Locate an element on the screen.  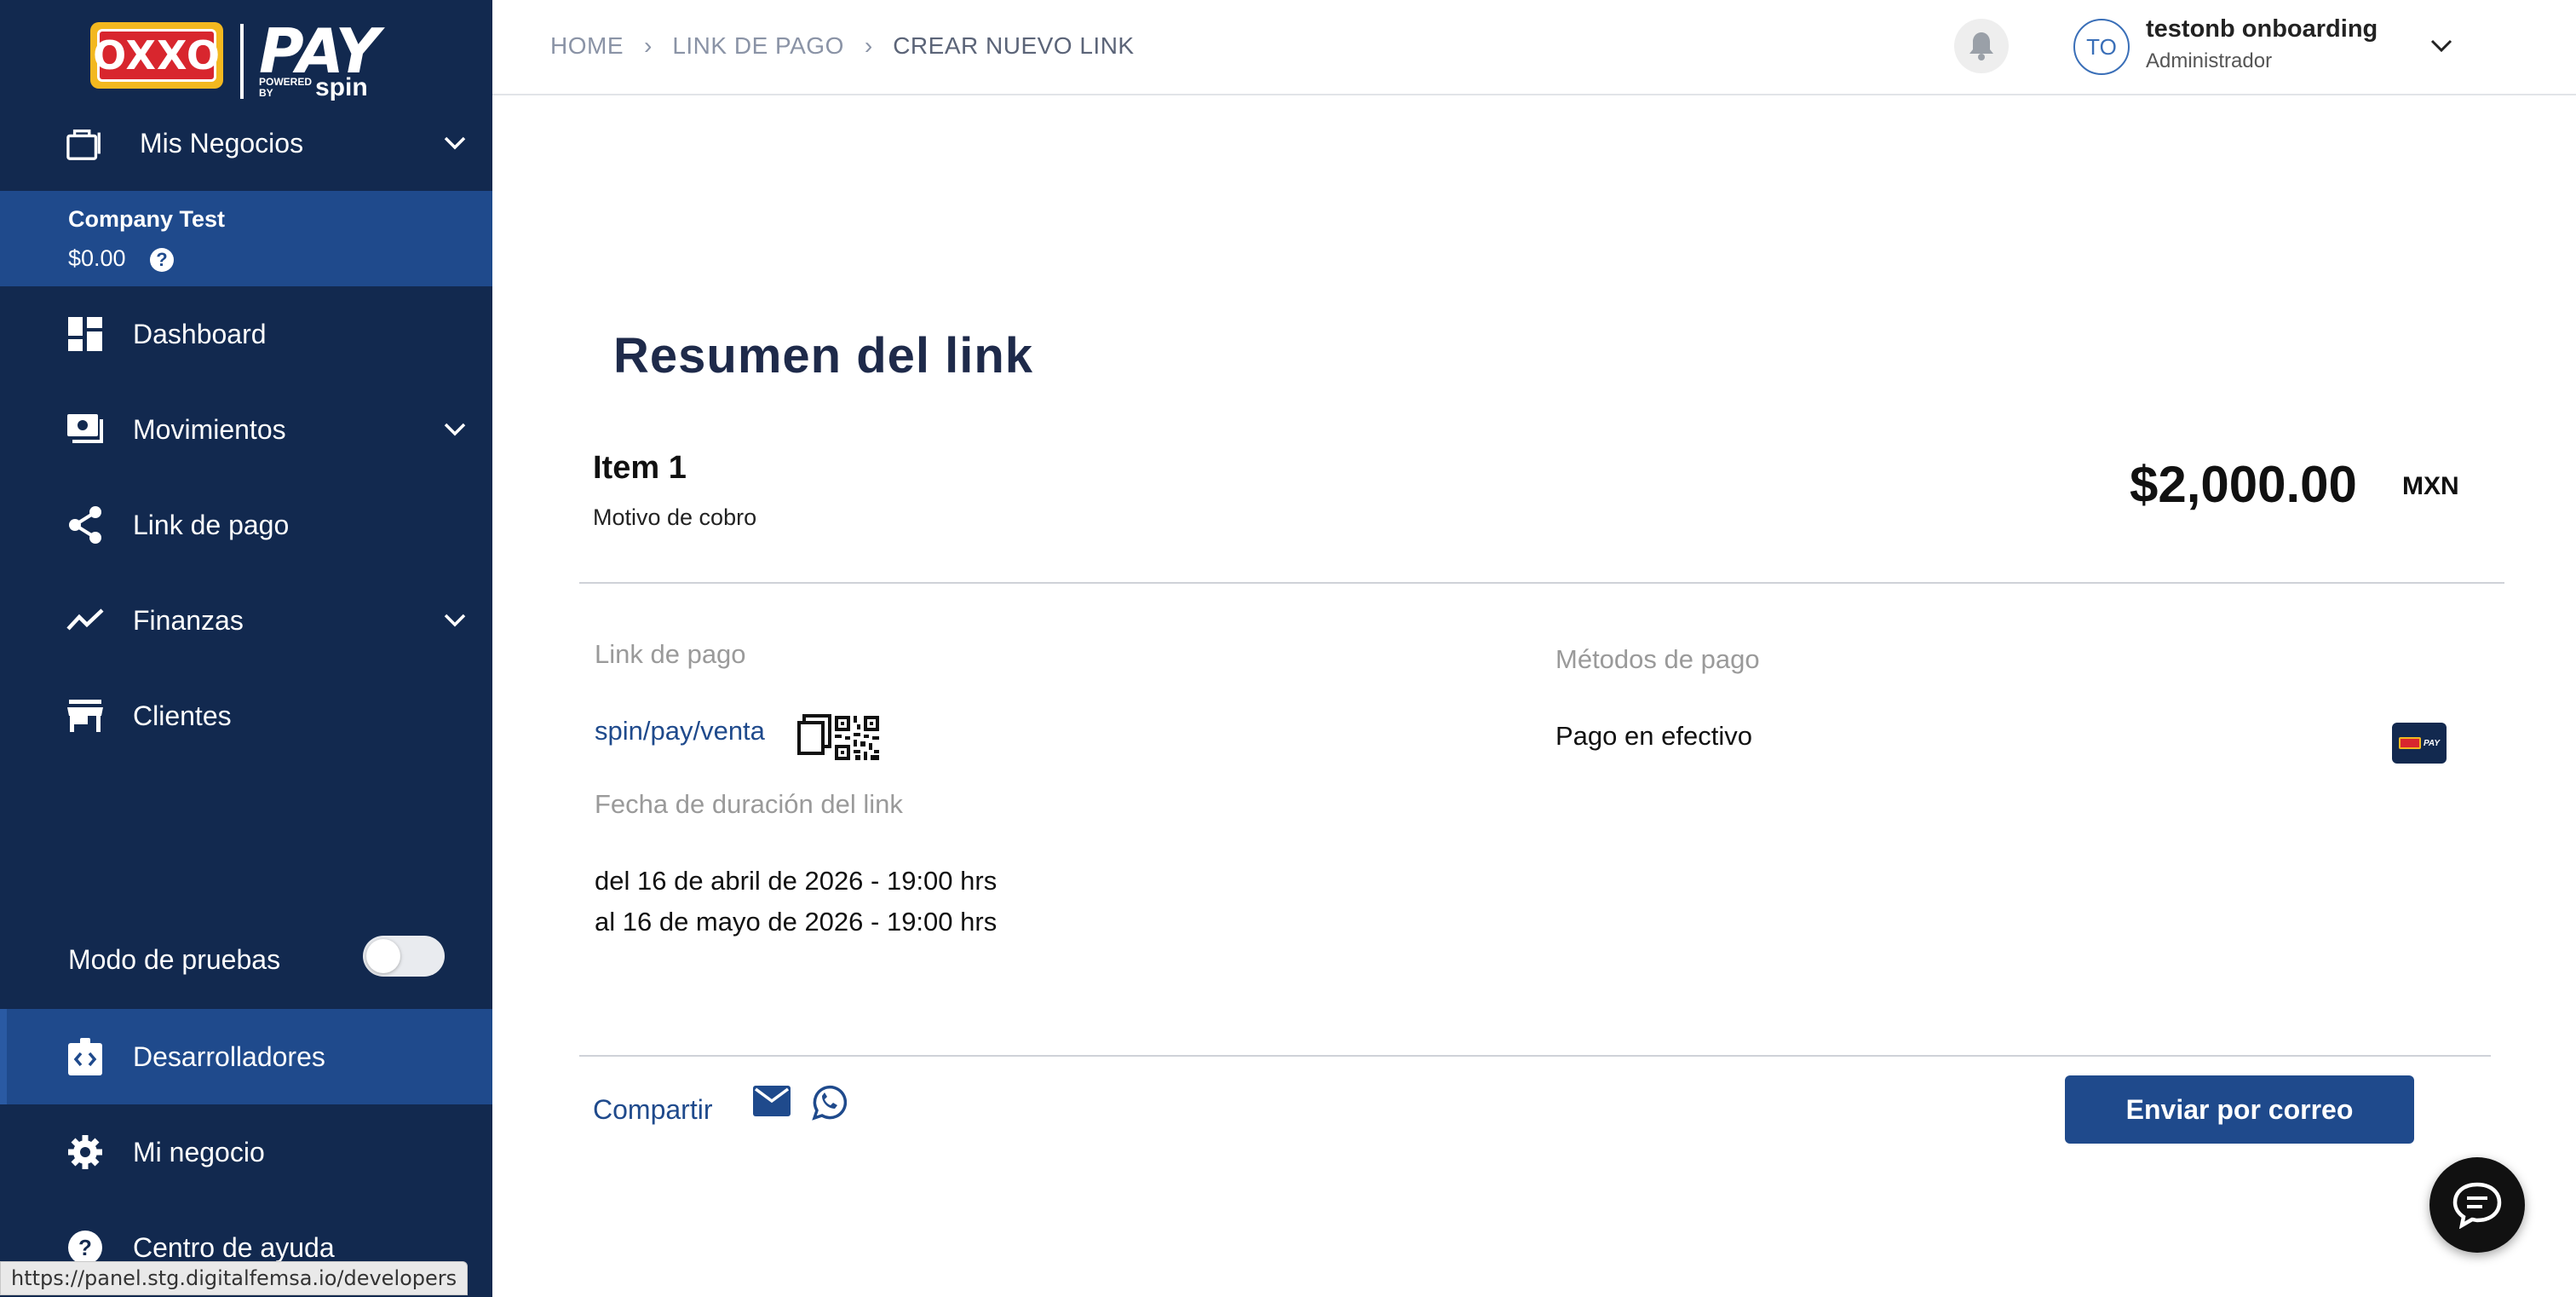
test-mode-label: Modo de pruebas is located at coordinates (174, 959).